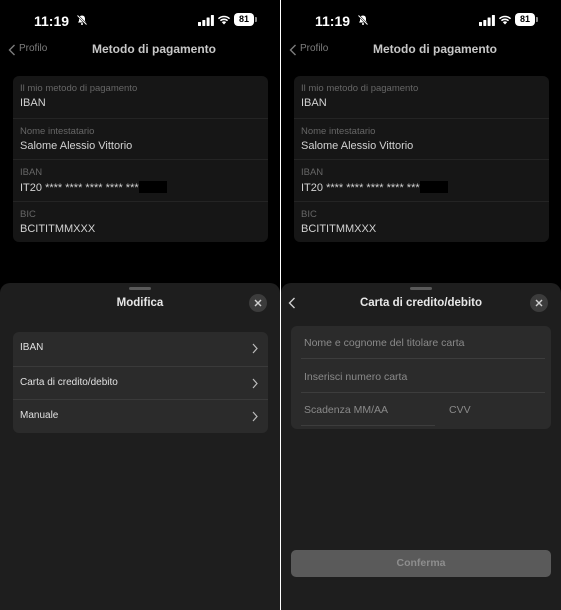  Describe the element at coordinates (140, 416) in the screenshot. I see `option-manual: Manuale` at that location.